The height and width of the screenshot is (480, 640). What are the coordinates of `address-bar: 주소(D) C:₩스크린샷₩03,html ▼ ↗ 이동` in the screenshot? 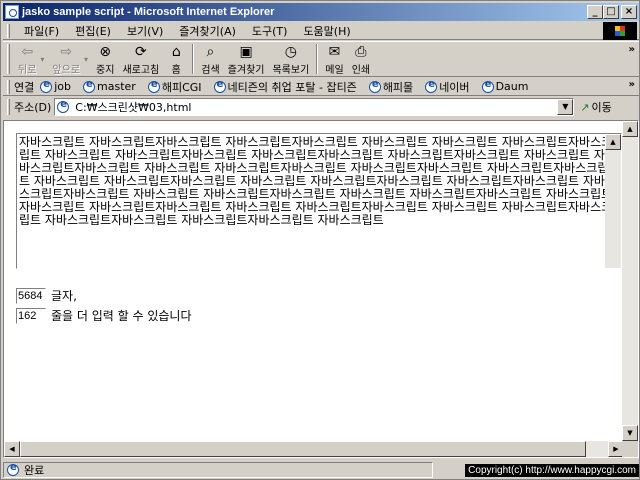 It's located at (321, 107).